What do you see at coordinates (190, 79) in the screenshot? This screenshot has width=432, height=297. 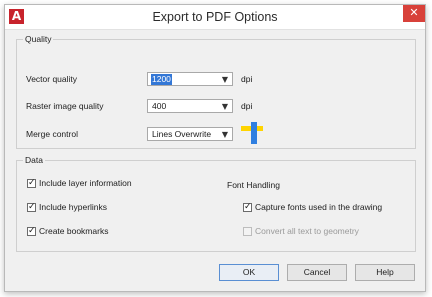 I see `vector-quality-select: 1200 ▼` at bounding box center [190, 79].